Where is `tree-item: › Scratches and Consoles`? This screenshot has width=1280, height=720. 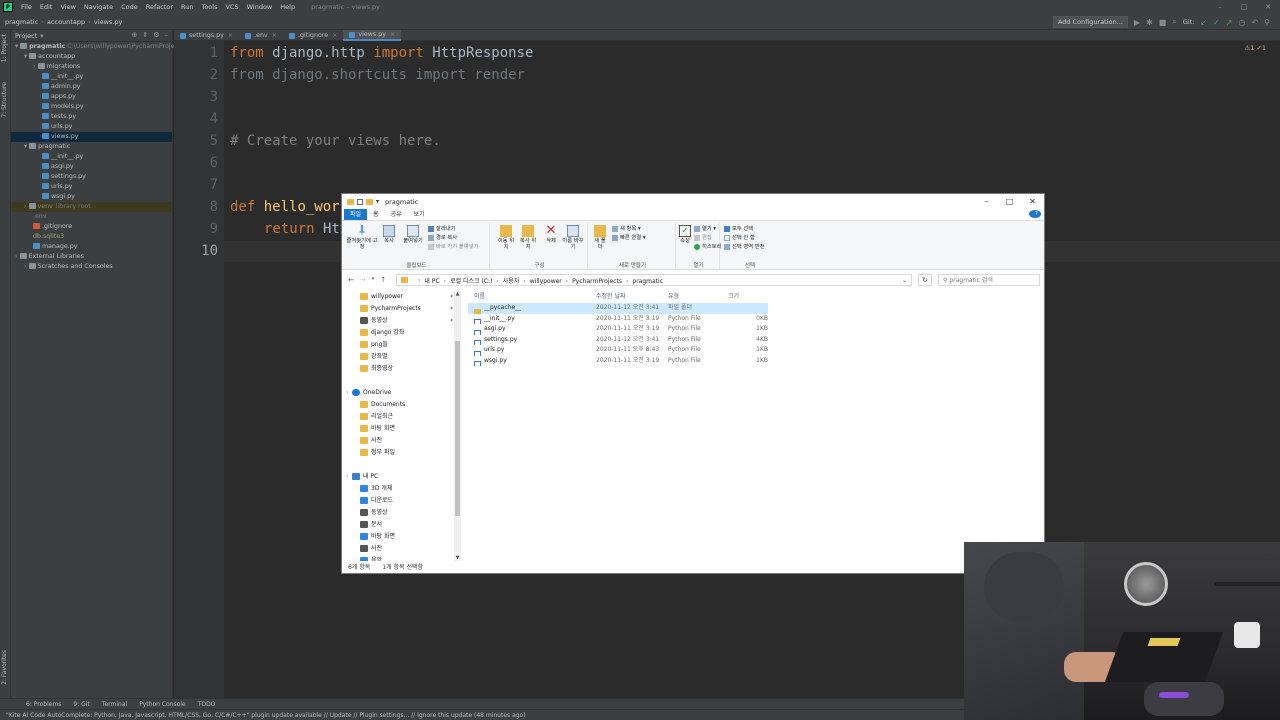 tree-item: › Scratches and Consoles is located at coordinates (91, 267).